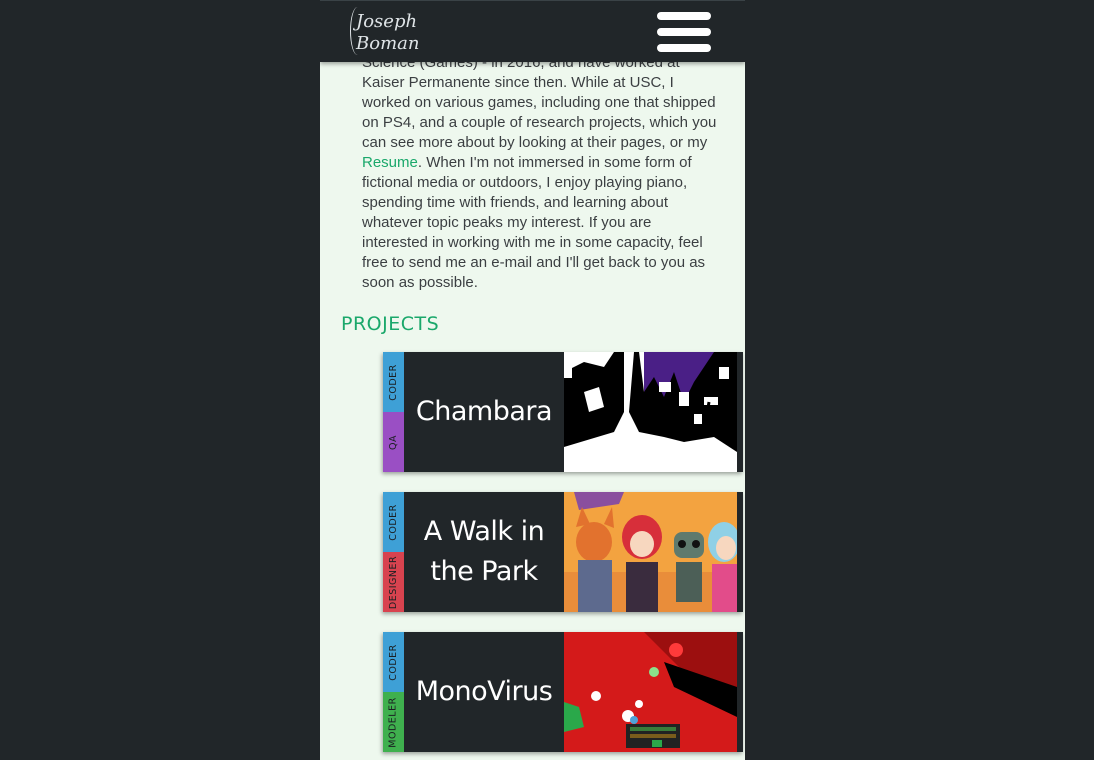 This screenshot has width=1094, height=760. I want to click on resume-link: Resume, so click(390, 162).